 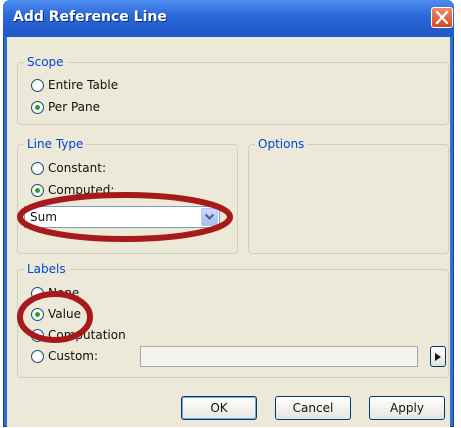 I want to click on line-type-legend: Line Type, so click(x=55, y=144).